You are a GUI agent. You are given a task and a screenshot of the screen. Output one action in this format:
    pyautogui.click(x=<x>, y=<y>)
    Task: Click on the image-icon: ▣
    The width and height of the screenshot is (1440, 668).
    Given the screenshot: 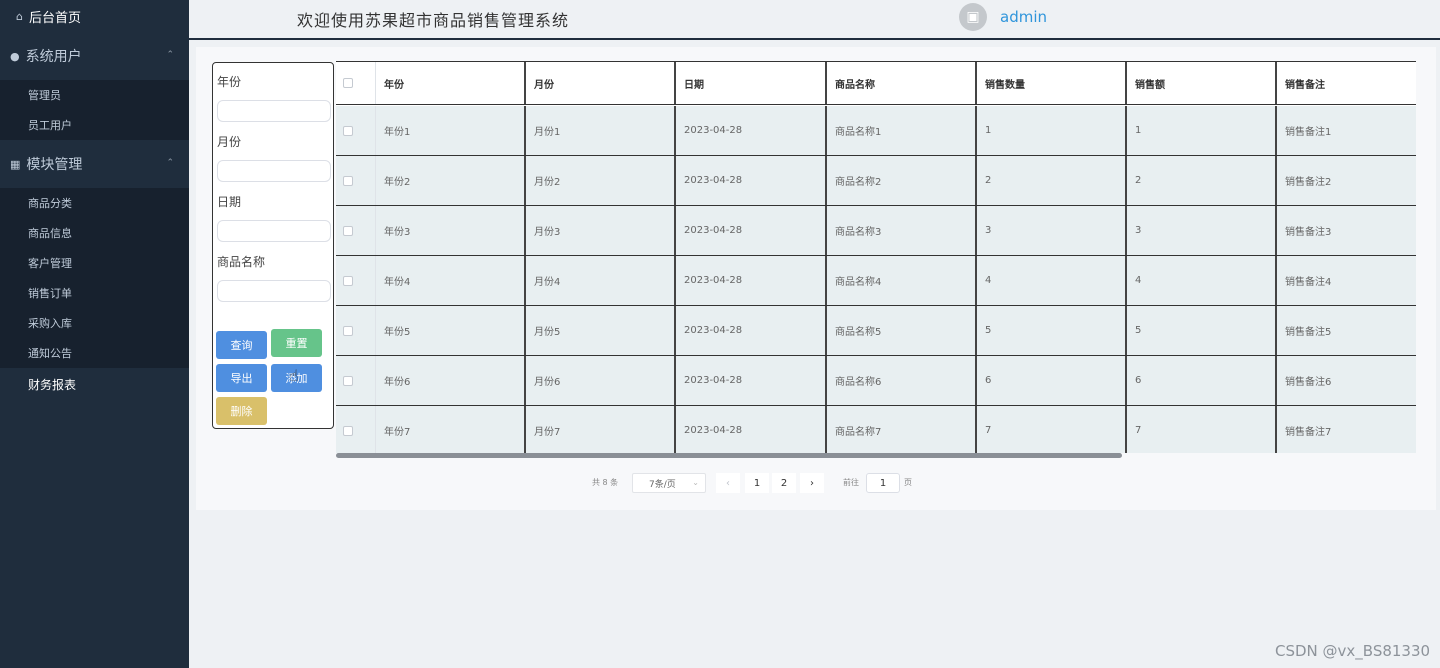 What is the action you would take?
    pyautogui.click(x=973, y=17)
    